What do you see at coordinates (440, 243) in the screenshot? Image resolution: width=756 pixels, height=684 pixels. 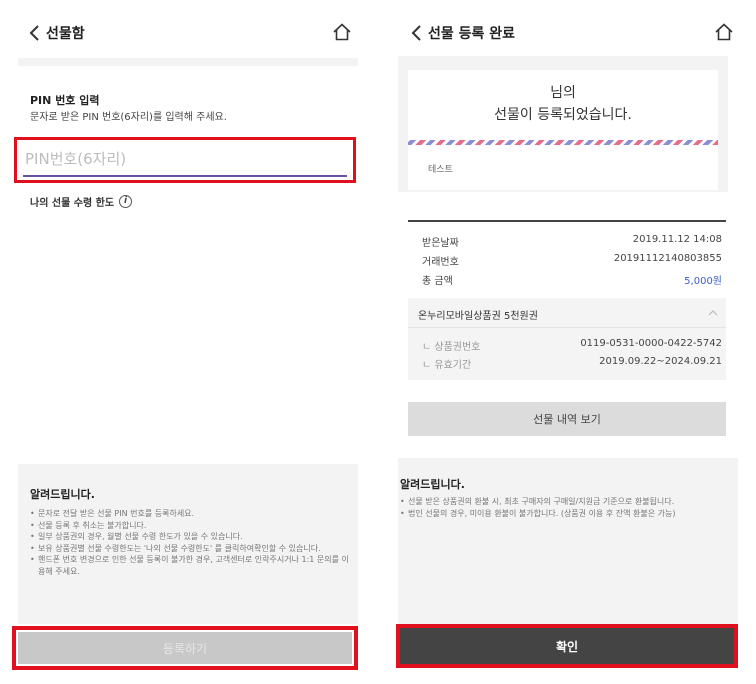 I see `received-date-label: 받은날짜` at bounding box center [440, 243].